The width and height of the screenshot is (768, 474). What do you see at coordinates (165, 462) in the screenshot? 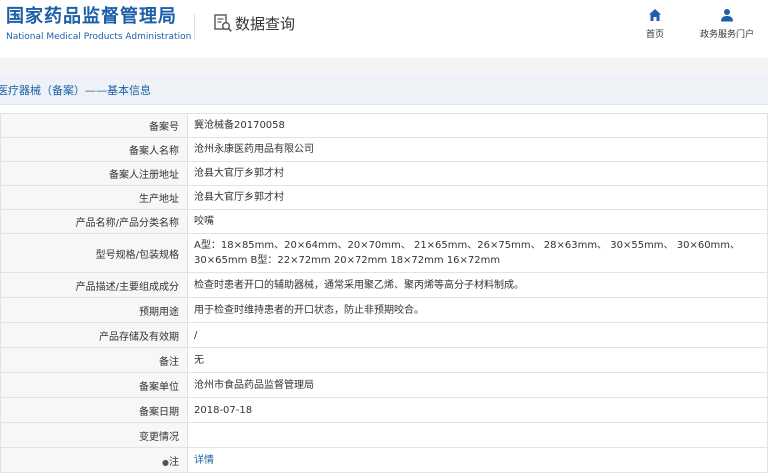
I see `note-icon: ●` at bounding box center [165, 462].